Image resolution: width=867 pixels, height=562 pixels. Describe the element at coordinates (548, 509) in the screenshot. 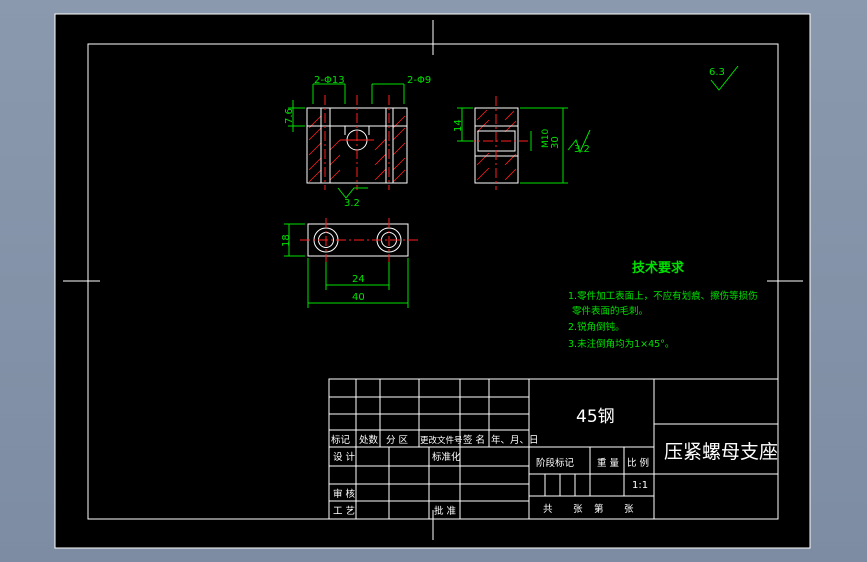

I see `total-label: 共` at that location.